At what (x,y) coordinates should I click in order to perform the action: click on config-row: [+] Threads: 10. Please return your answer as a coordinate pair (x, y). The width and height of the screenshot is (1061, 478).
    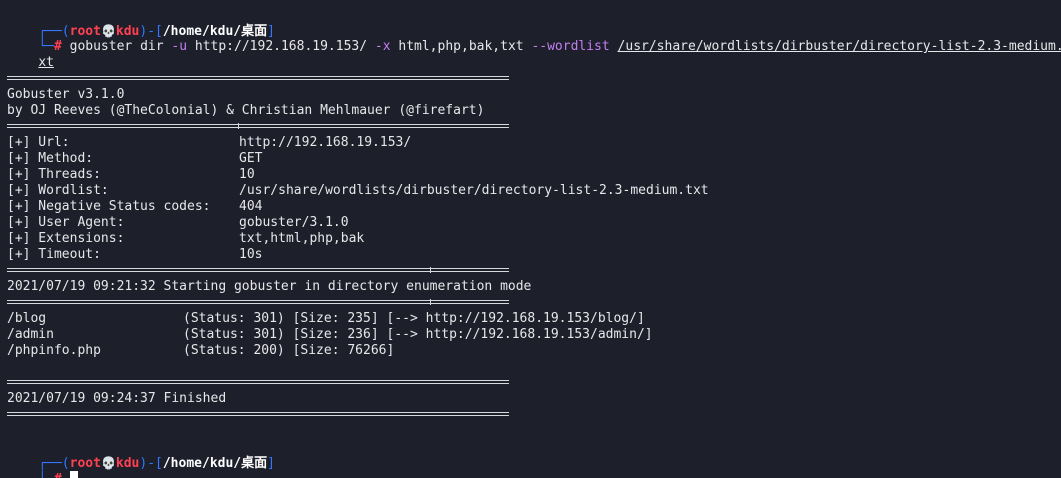
    Looking at the image, I should click on (131, 175).